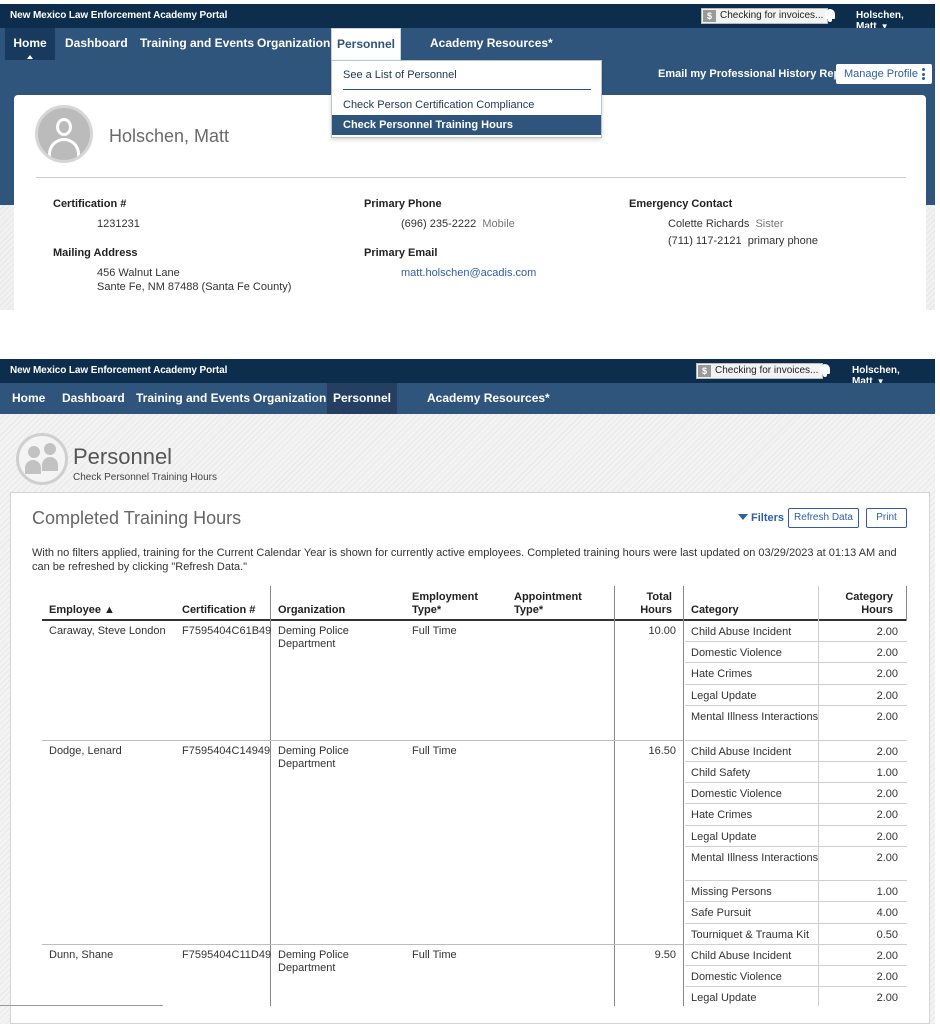  Describe the element at coordinates (886, 518) in the screenshot. I see `print-button: Print` at that location.